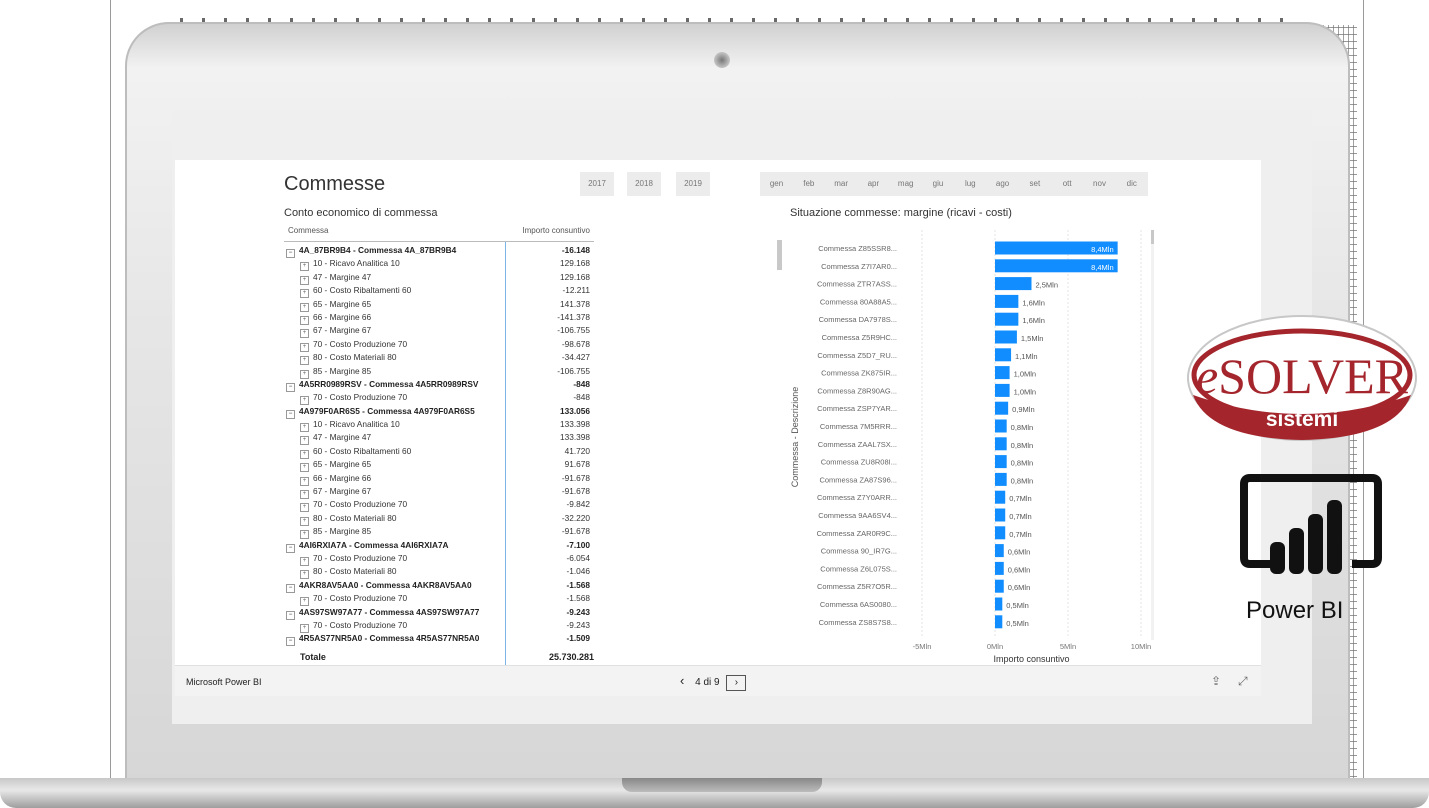 Image resolution: width=1429 pixels, height=808 pixels. What do you see at coordinates (439, 599) in the screenshot?
I see `table-row: +70 - Costo Produzione 70 -1.568` at bounding box center [439, 599].